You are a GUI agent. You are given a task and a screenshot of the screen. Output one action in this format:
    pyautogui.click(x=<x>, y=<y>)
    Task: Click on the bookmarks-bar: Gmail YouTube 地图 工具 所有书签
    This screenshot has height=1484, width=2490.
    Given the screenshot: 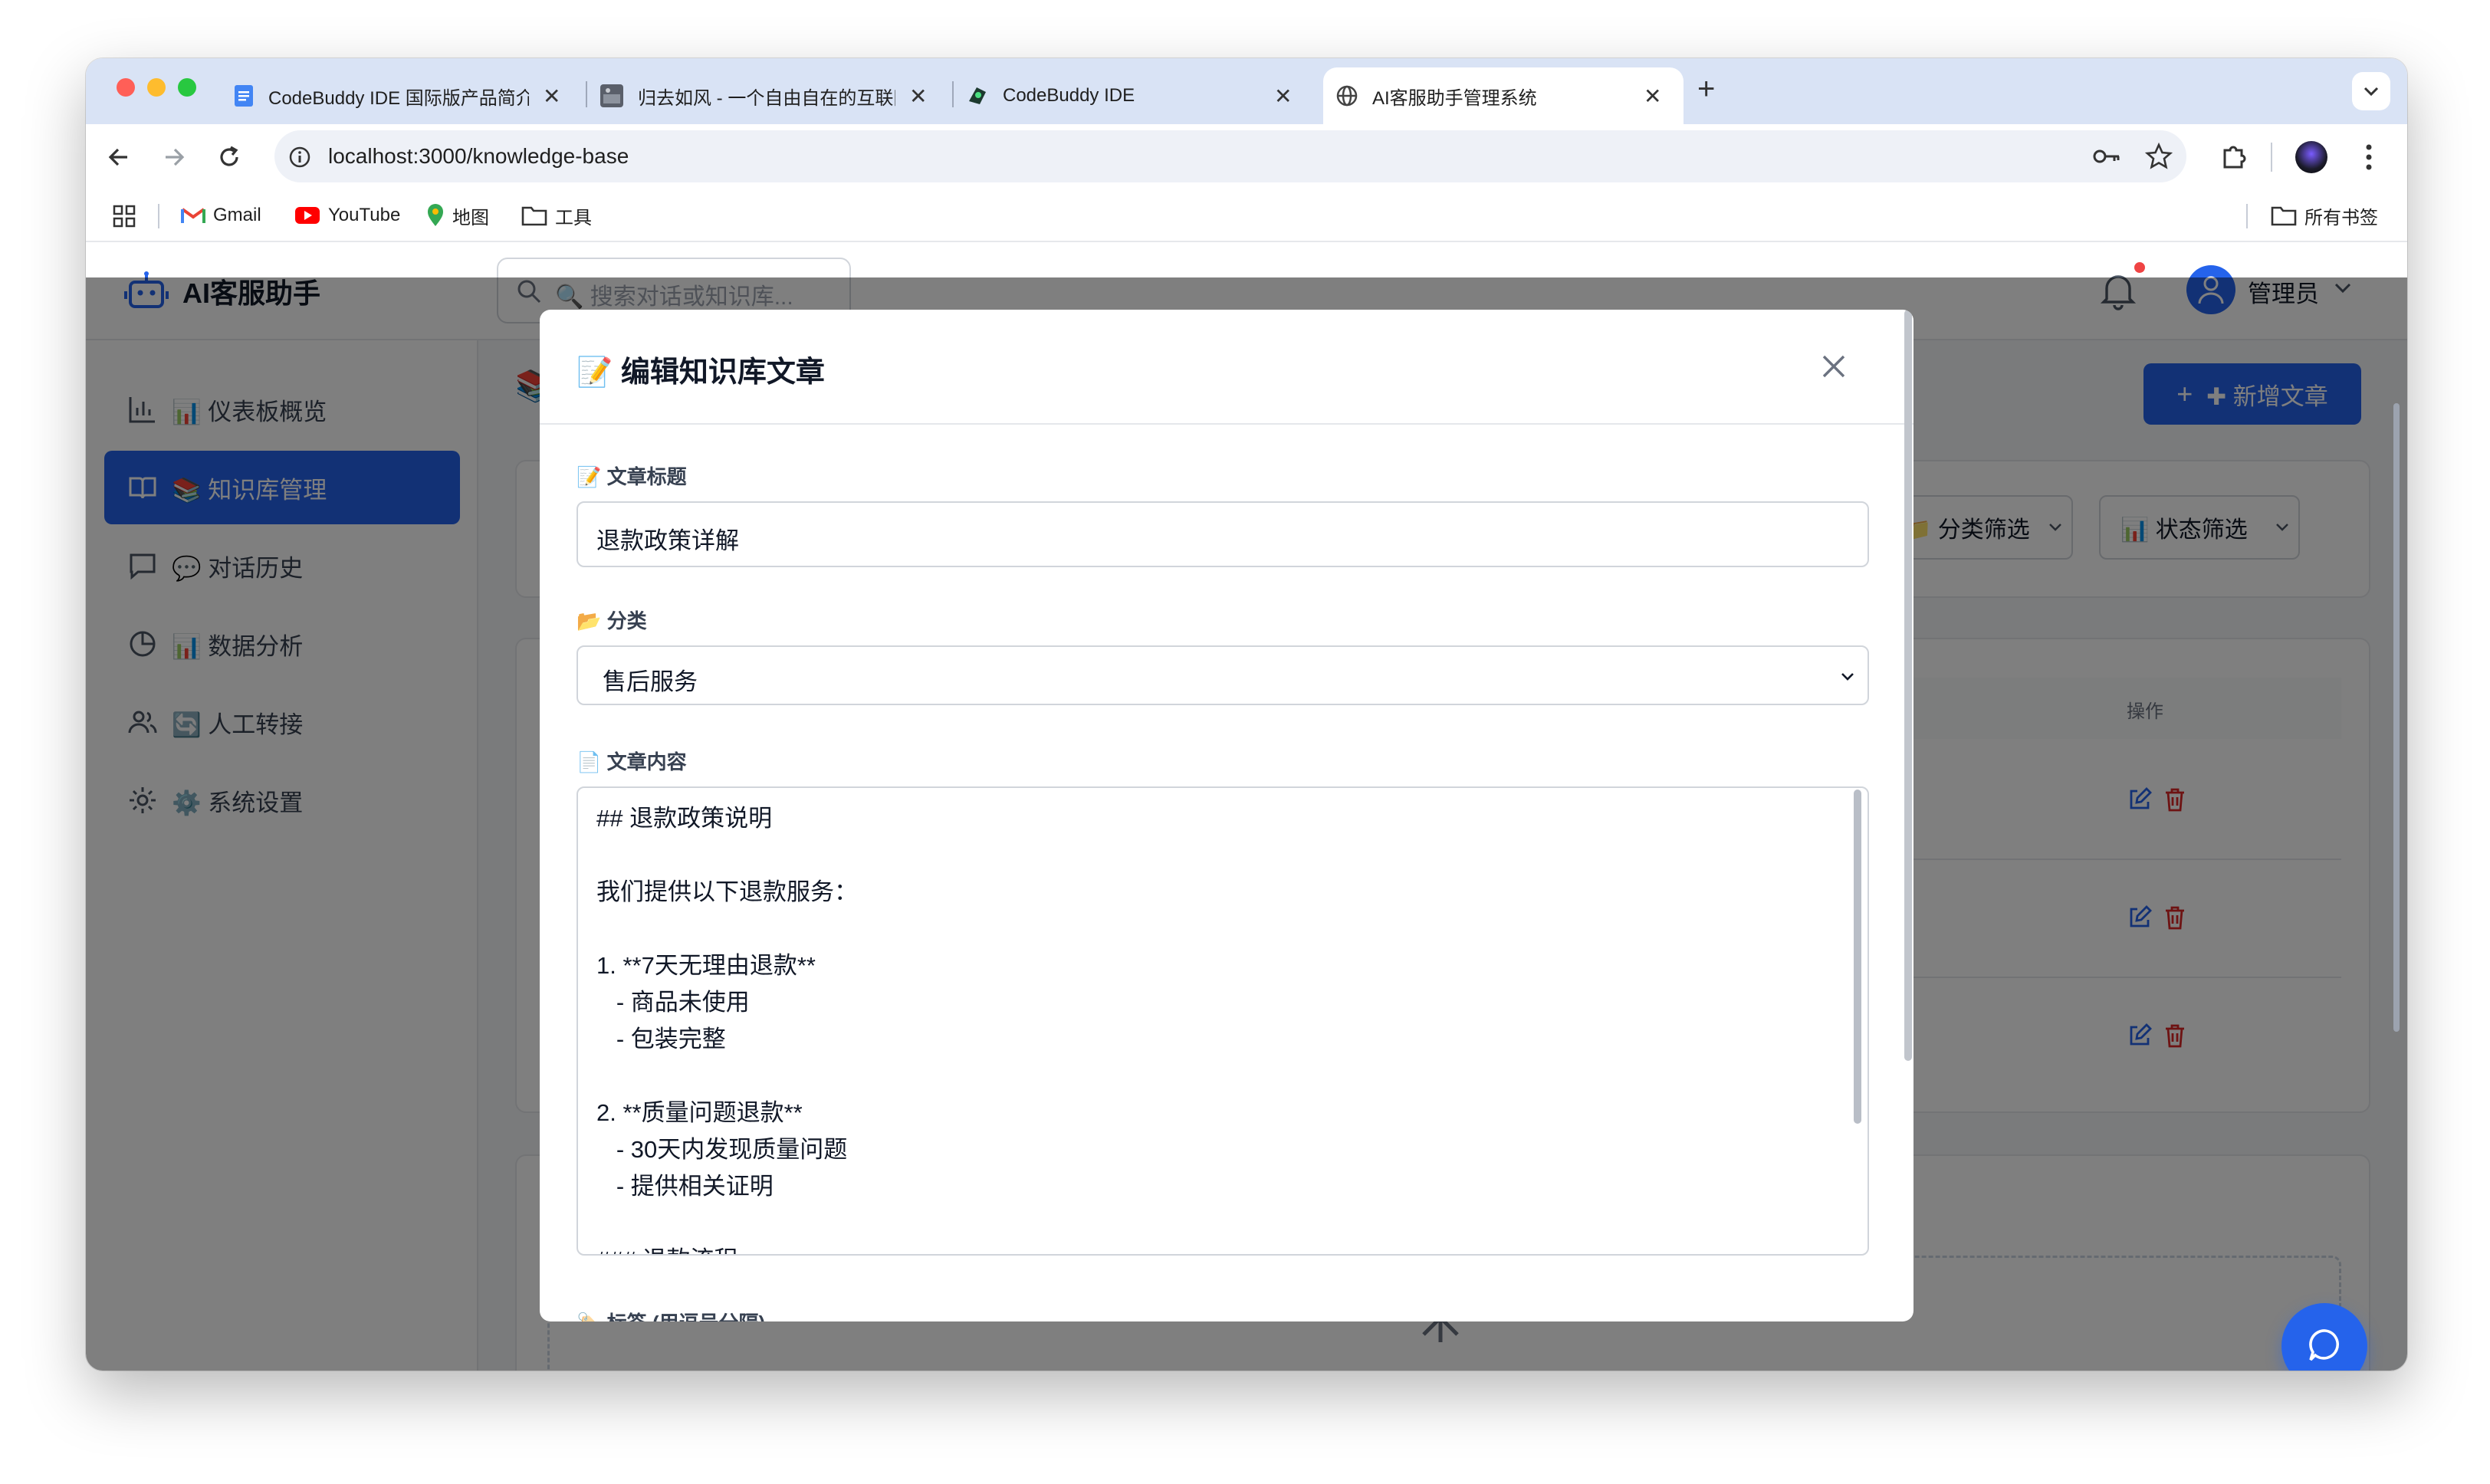 What is the action you would take?
    pyautogui.click(x=1246, y=216)
    